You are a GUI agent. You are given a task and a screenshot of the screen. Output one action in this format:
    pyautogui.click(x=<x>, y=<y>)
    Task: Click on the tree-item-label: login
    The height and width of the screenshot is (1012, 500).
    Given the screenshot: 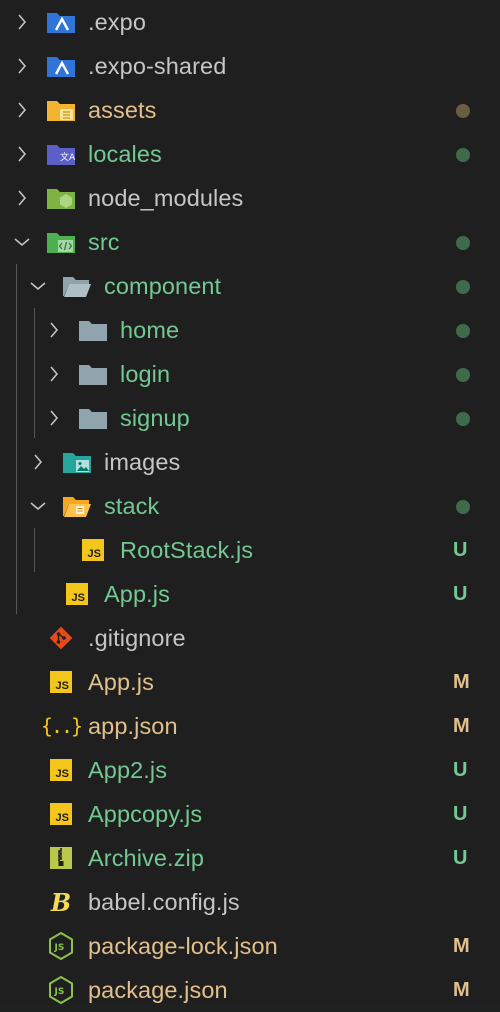 What is the action you would take?
    pyautogui.click(x=145, y=374)
    